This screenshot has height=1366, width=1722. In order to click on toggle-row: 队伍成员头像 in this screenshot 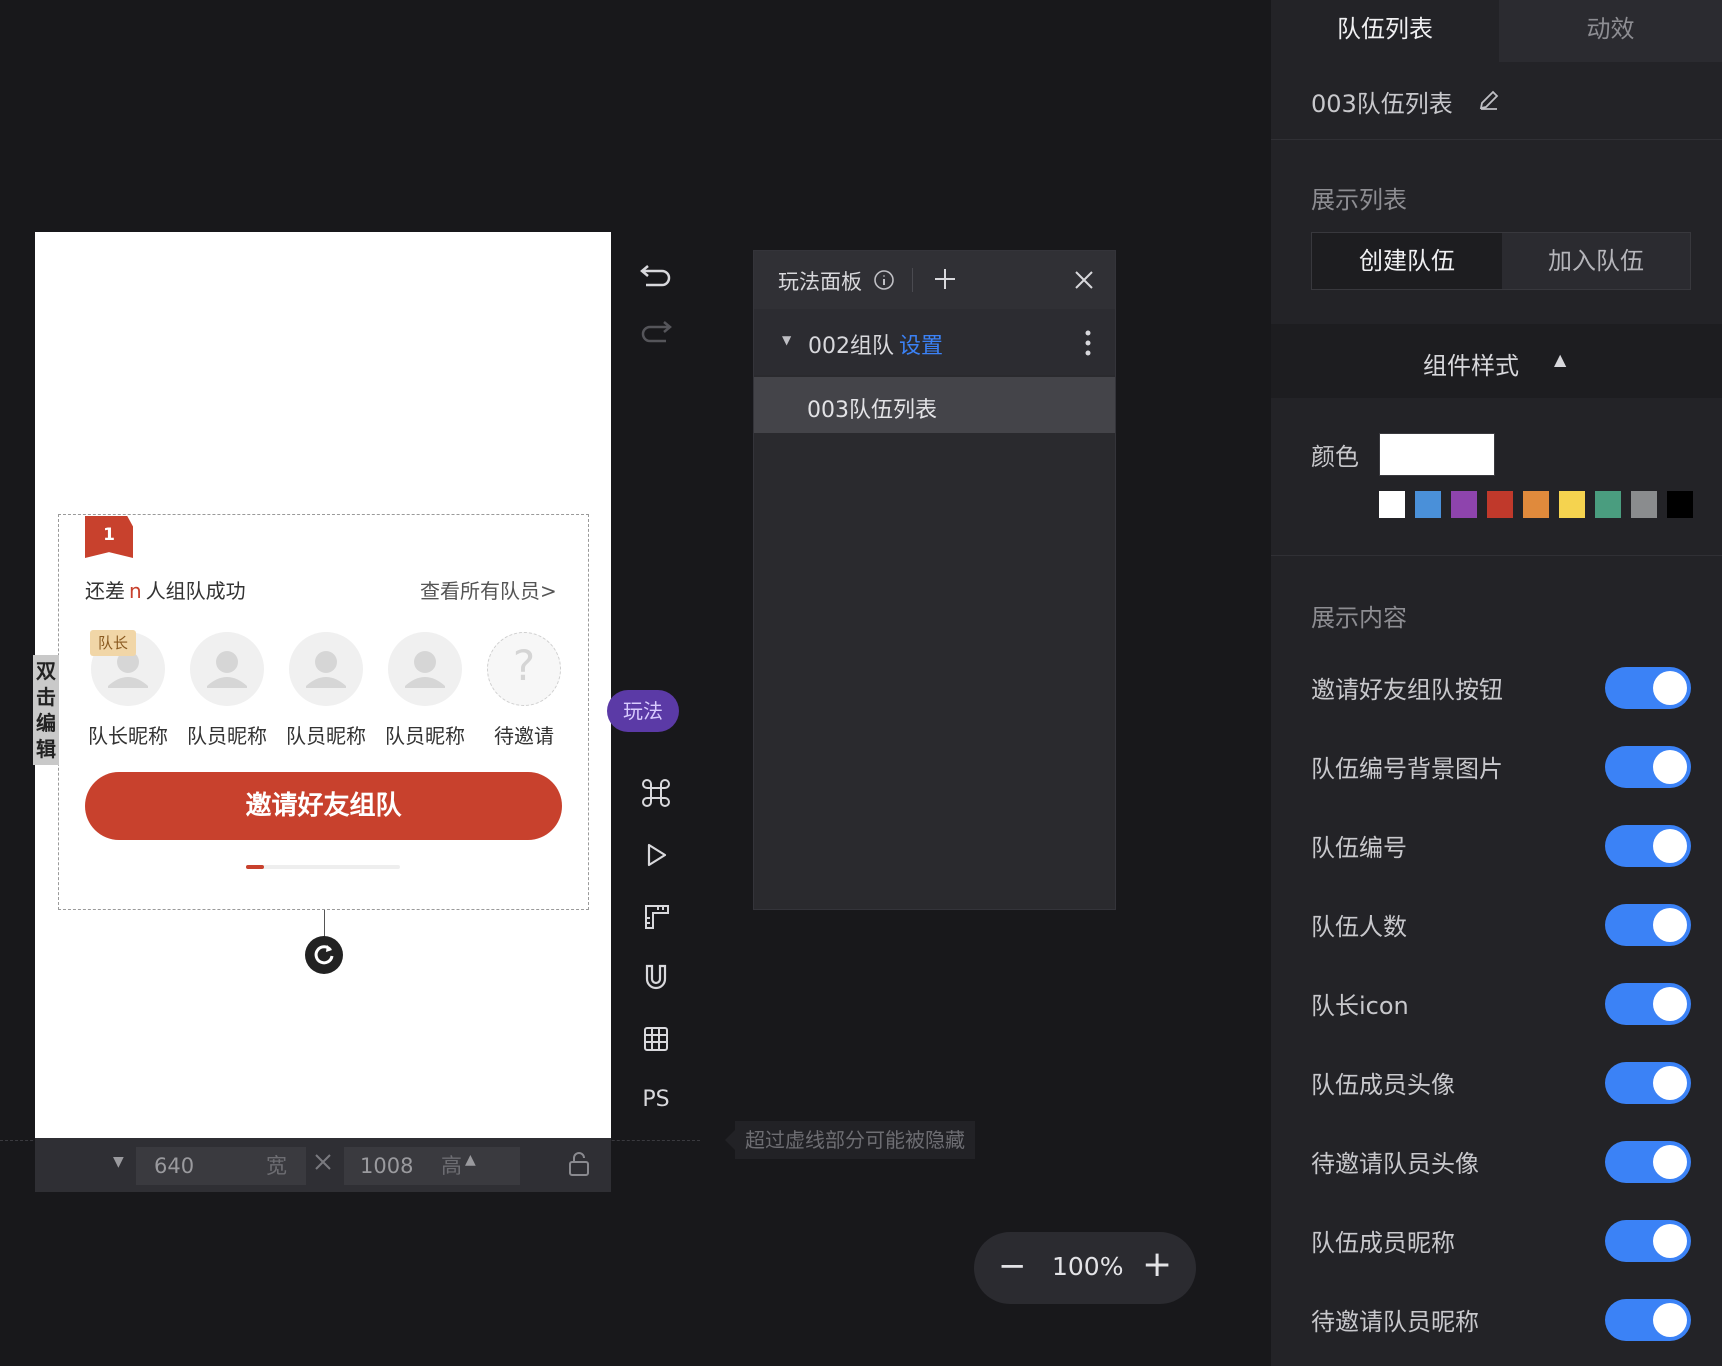, I will do `click(1496, 1083)`.